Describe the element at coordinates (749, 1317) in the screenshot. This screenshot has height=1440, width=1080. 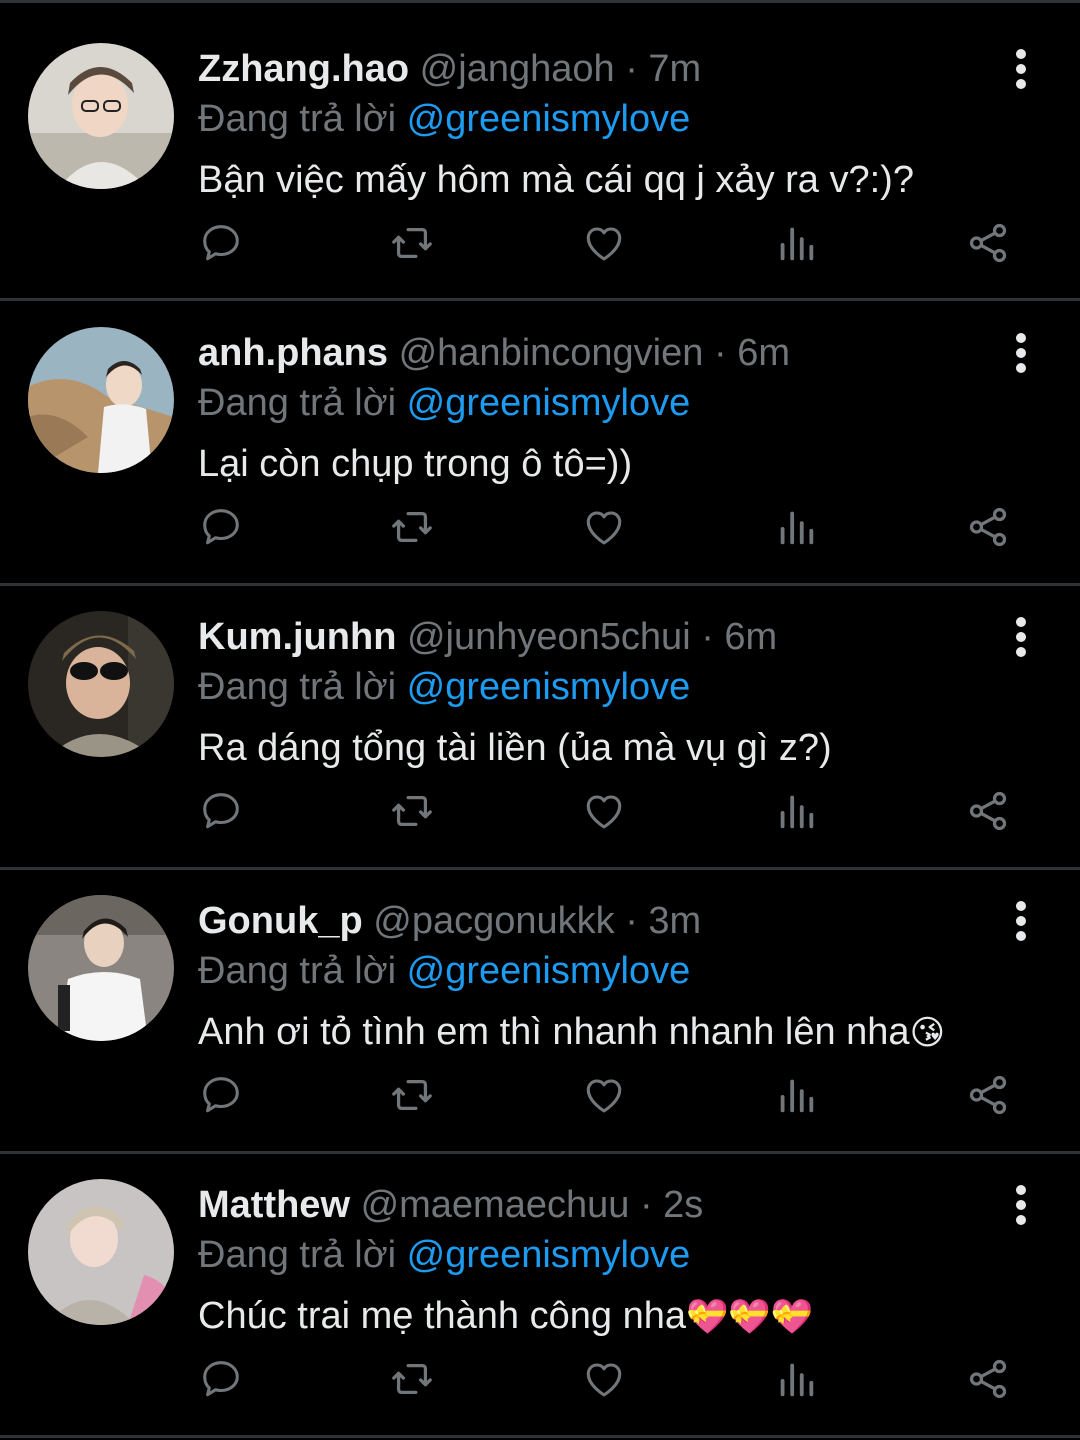
I see `tweet-emoji: 💝💝💝` at that location.